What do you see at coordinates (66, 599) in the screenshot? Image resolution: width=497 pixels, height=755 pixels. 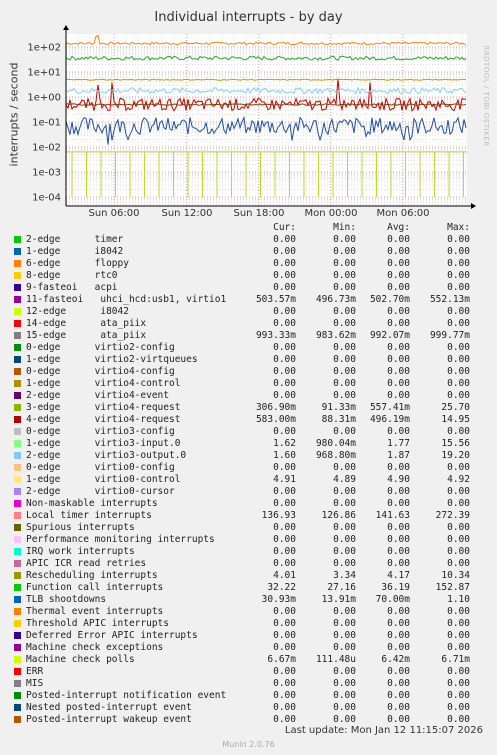 I see `legend-label: TLB shootdowns` at bounding box center [66, 599].